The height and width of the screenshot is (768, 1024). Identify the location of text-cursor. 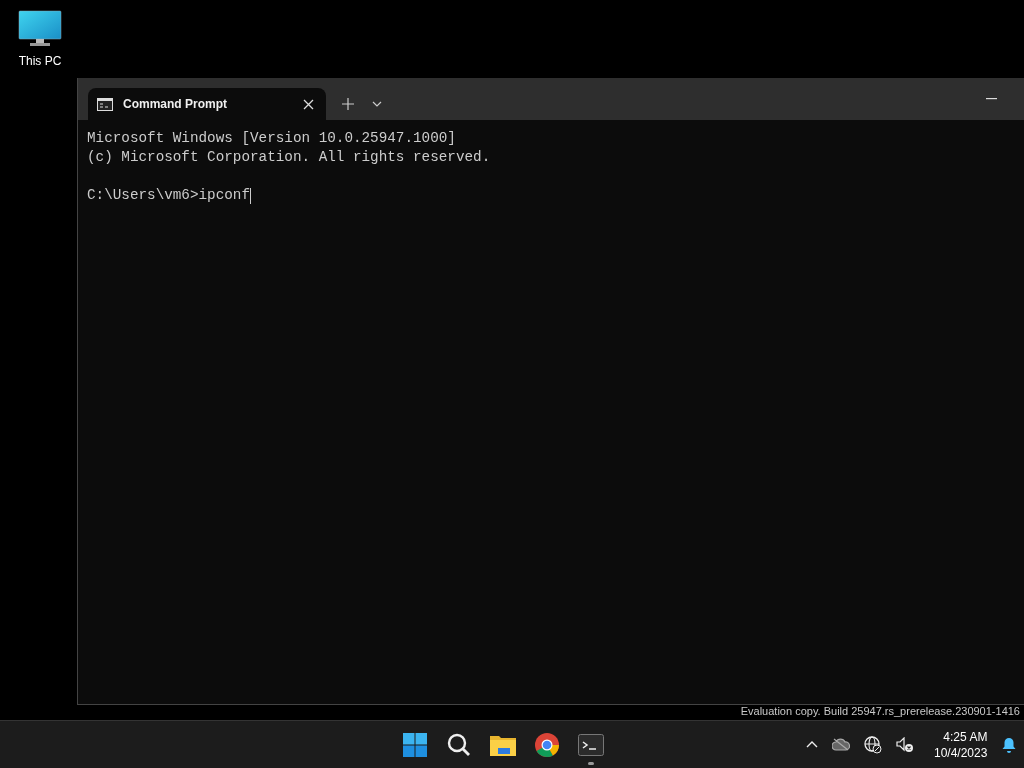
(250, 195).